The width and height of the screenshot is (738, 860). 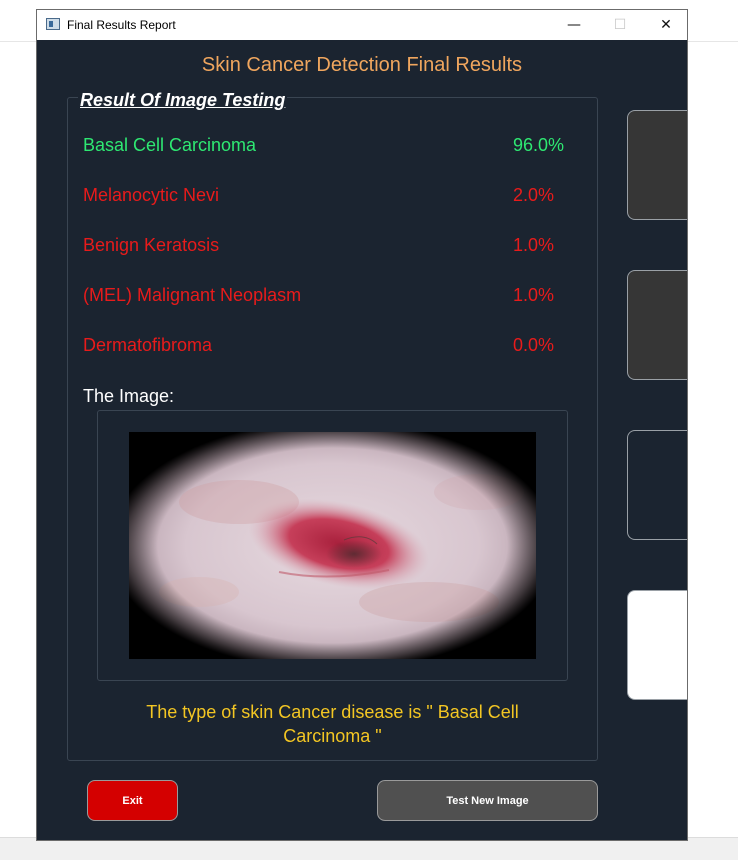 What do you see at coordinates (170, 145) in the screenshot?
I see `result-name: Basal Cell Carcinoma` at bounding box center [170, 145].